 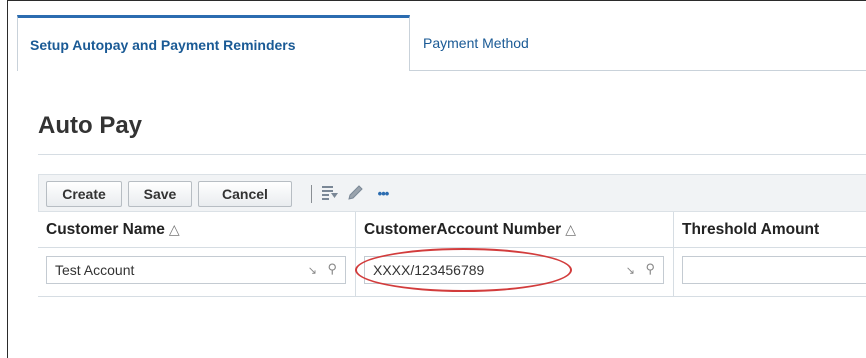 I want to click on column-threshold-amount: Threshold Amount, so click(x=770, y=229).